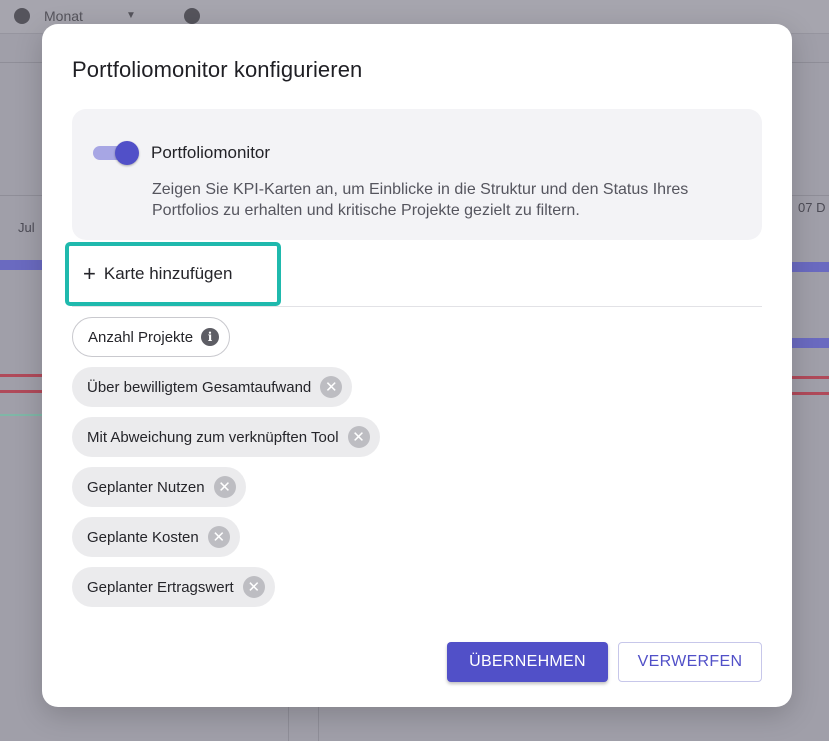  I want to click on toggle-thumb, so click(127, 153).